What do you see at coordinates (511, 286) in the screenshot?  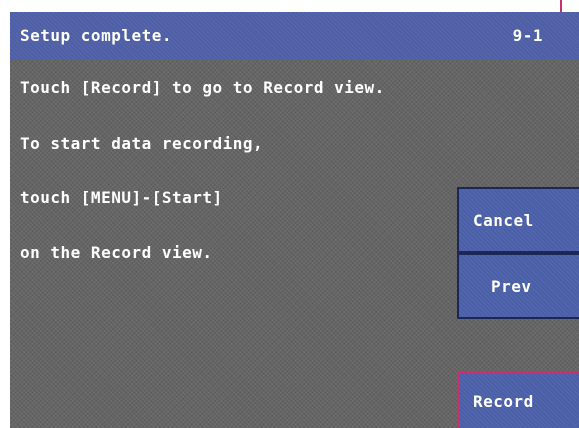 I see `prev-button-label: Prev` at bounding box center [511, 286].